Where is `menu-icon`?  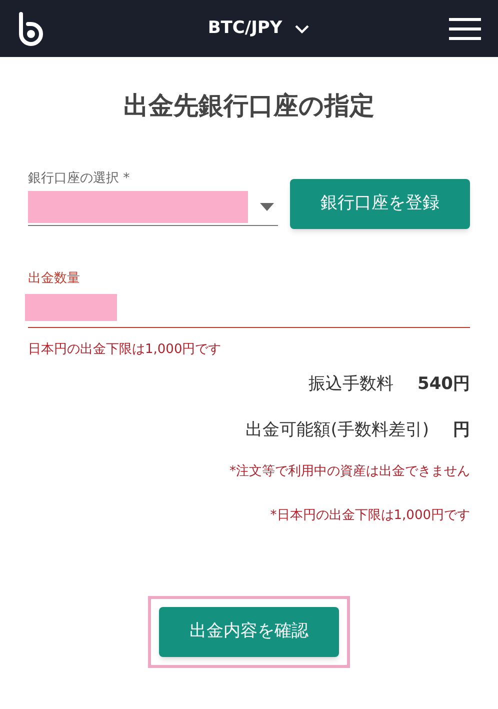 menu-icon is located at coordinates (465, 28).